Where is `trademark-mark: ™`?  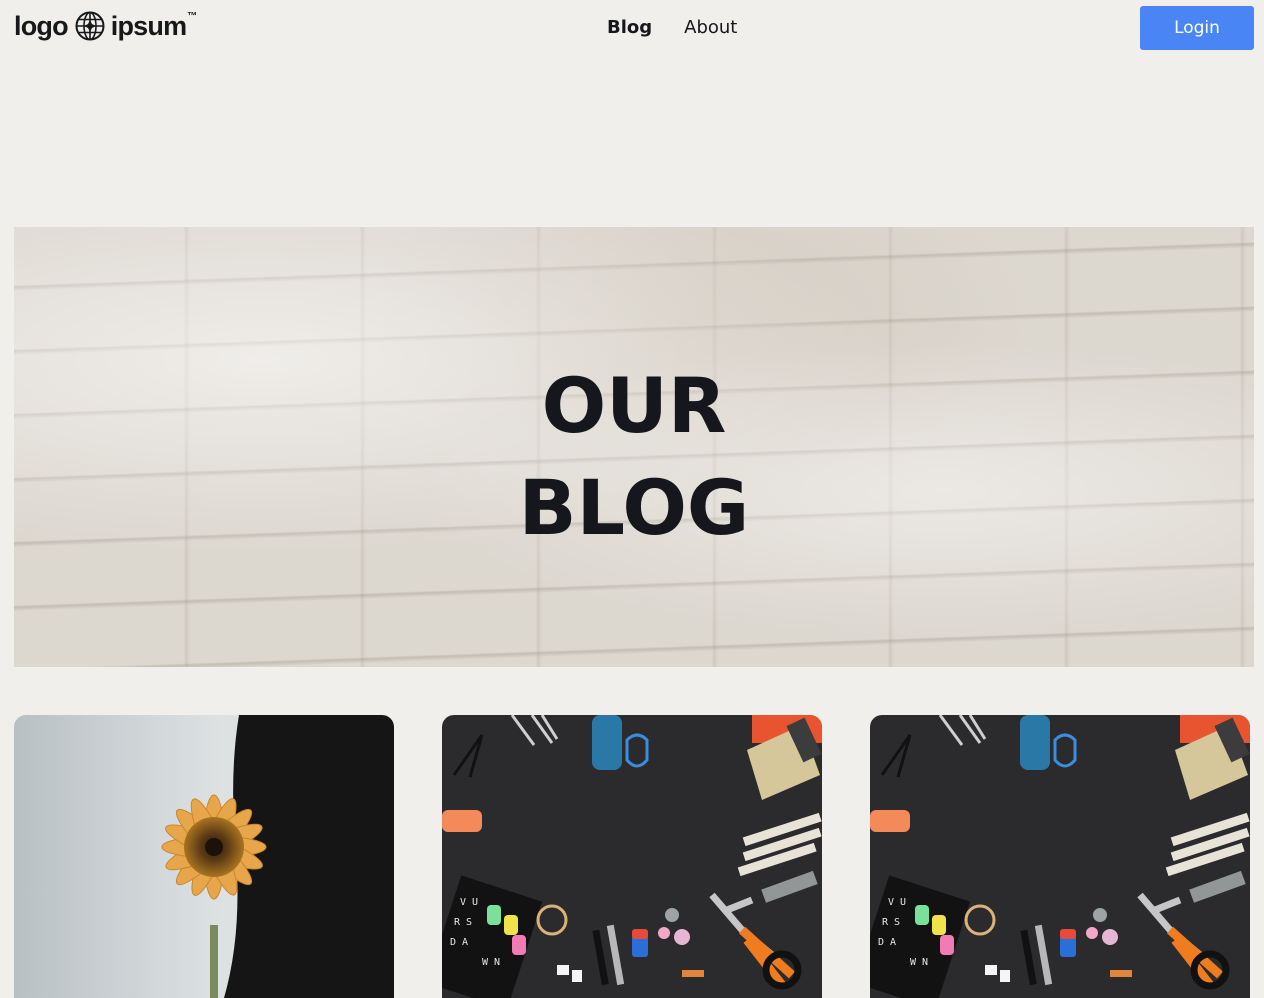 trademark-mark: ™ is located at coordinates (192, 16).